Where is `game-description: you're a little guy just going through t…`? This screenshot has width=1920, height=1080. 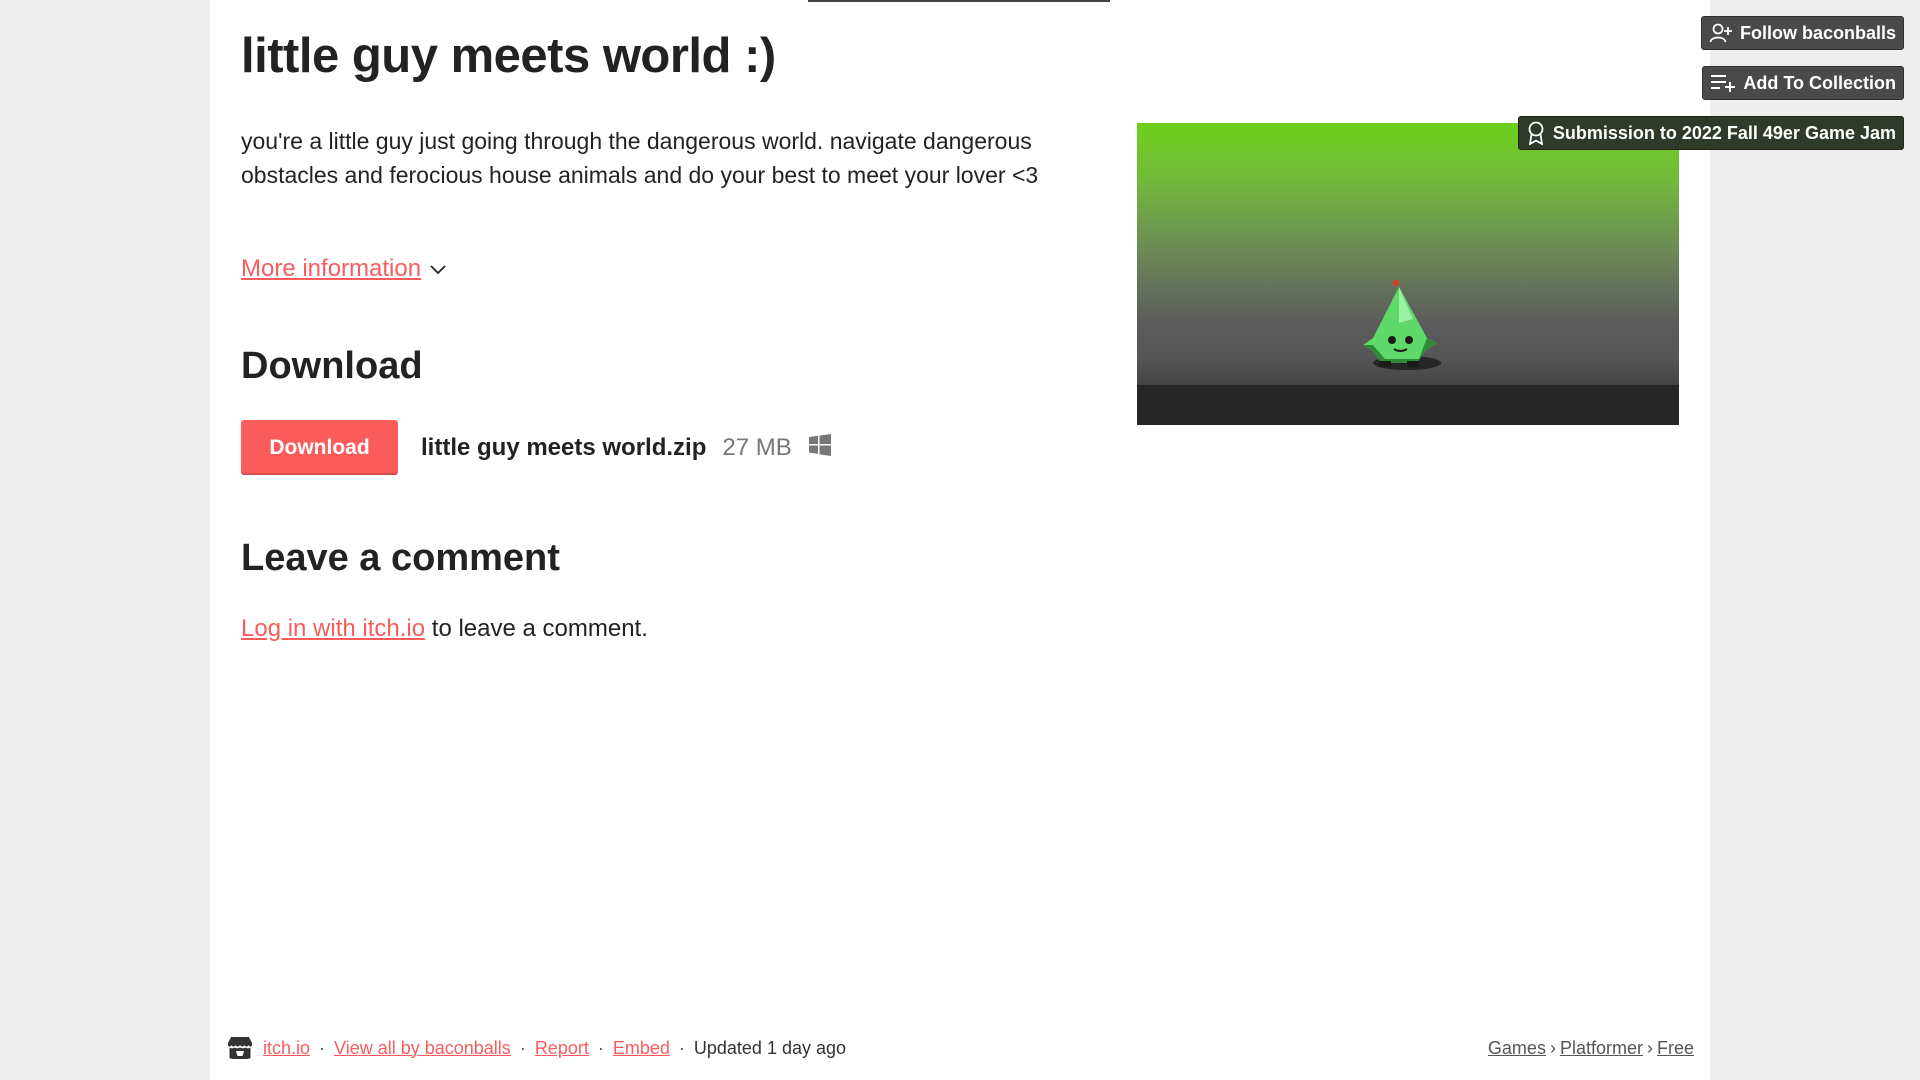 game-description: you're a little guy just going through t… is located at coordinates (640, 158).